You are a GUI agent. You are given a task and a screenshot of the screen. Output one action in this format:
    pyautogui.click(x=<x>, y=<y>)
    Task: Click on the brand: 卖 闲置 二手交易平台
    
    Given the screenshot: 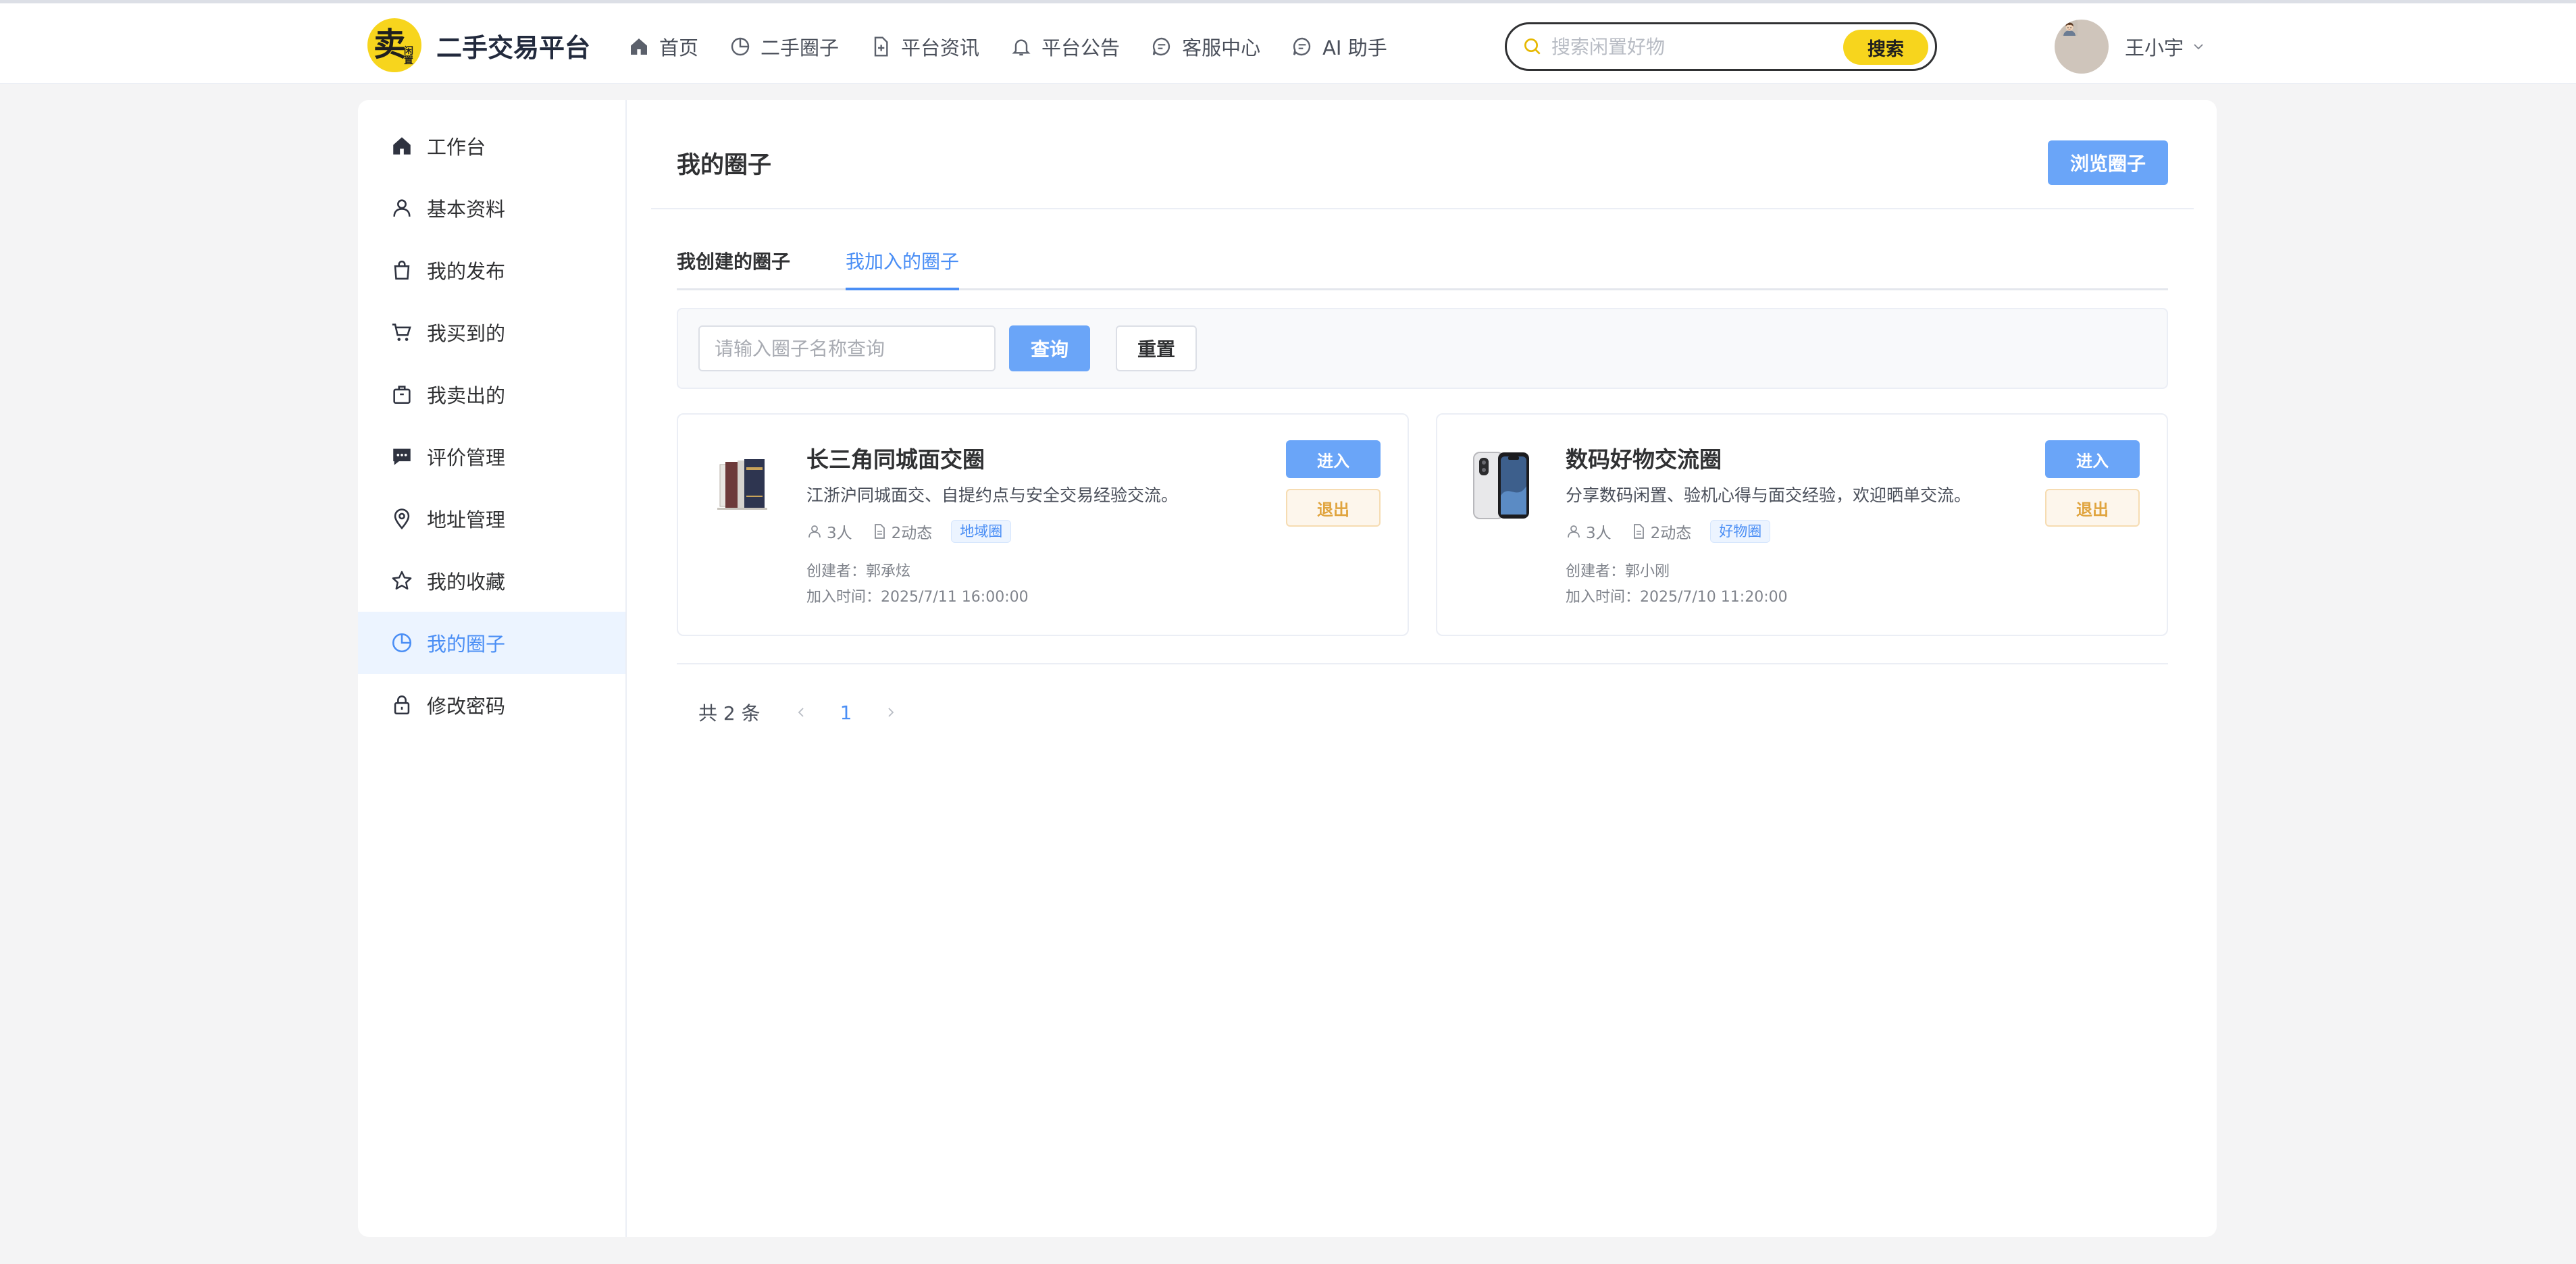 What is the action you would take?
    pyautogui.click(x=478, y=45)
    